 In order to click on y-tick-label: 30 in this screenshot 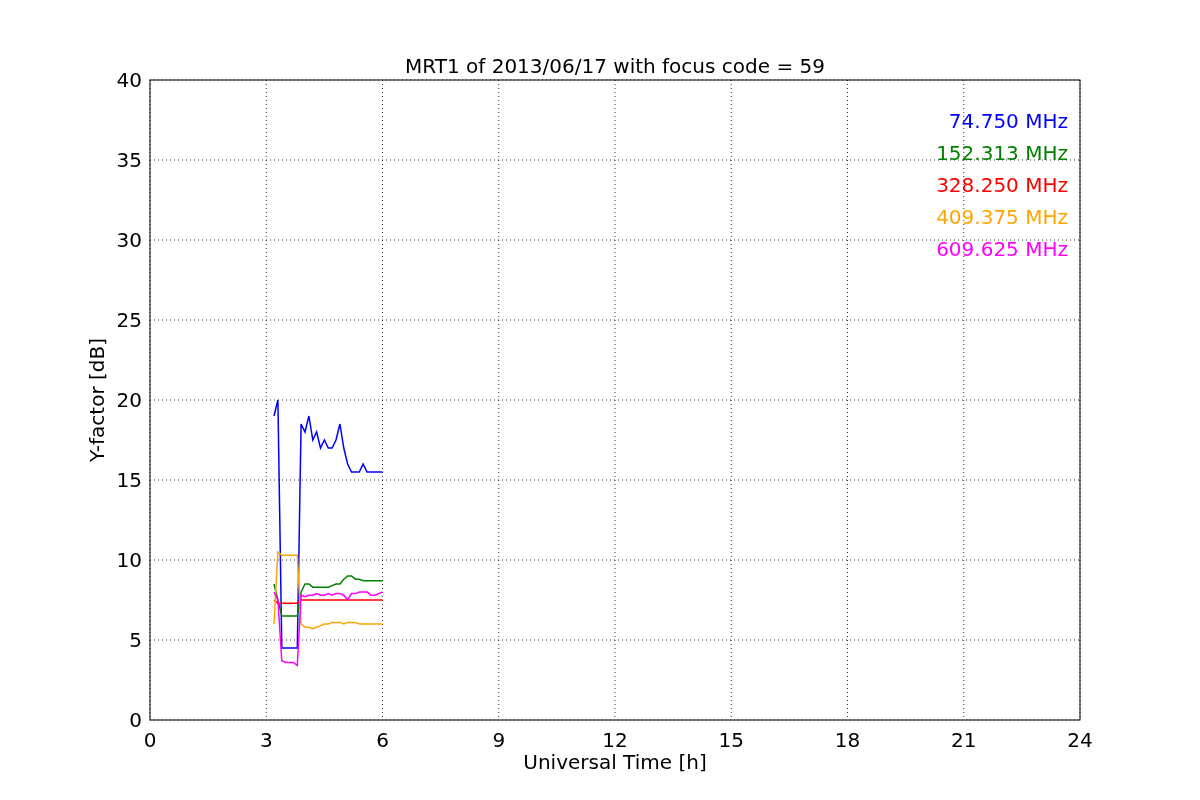, I will do `click(129, 240)`.